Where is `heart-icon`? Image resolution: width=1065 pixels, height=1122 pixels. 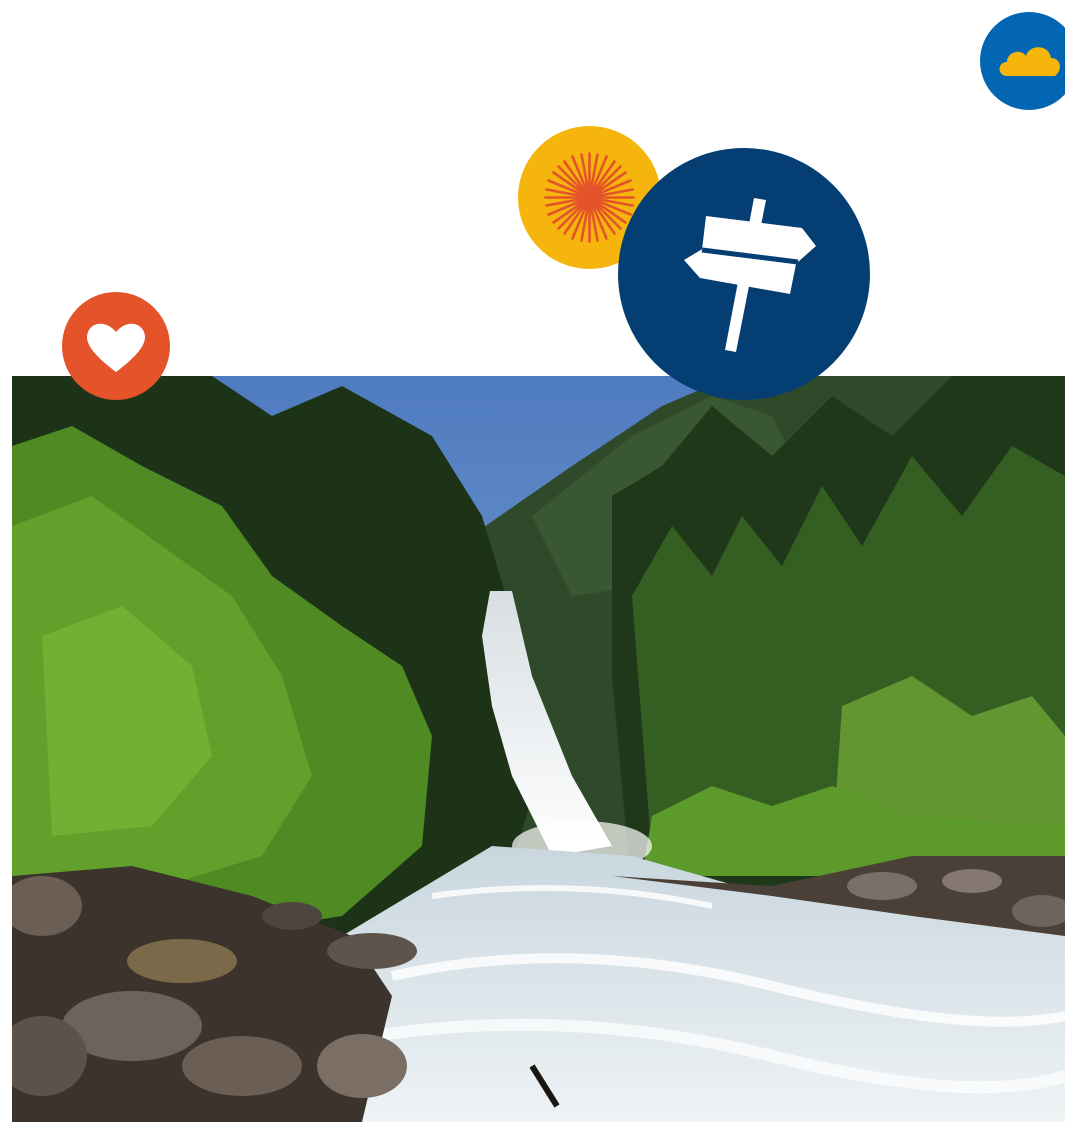
heart-icon is located at coordinates (116, 346).